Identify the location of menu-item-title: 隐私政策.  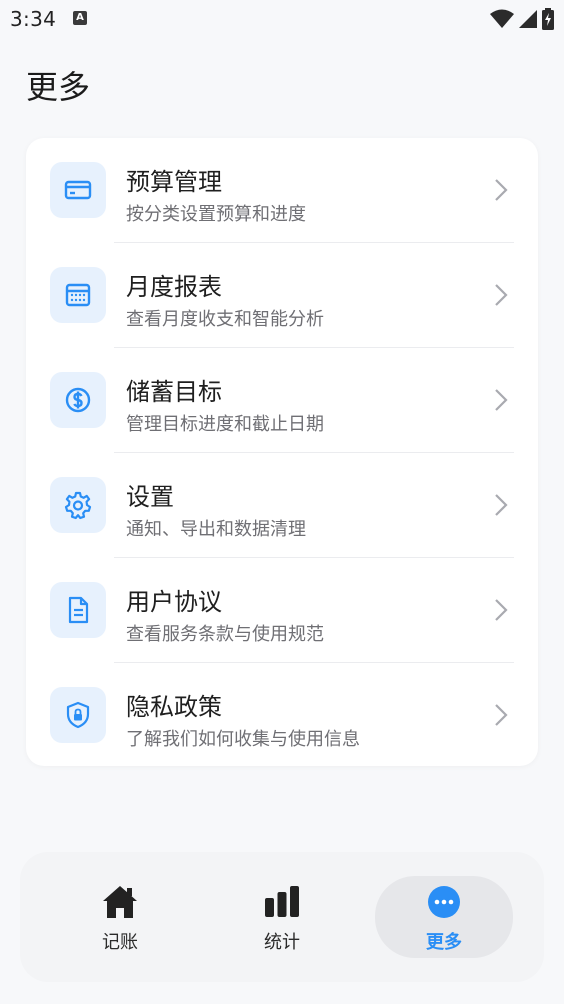
(174, 707).